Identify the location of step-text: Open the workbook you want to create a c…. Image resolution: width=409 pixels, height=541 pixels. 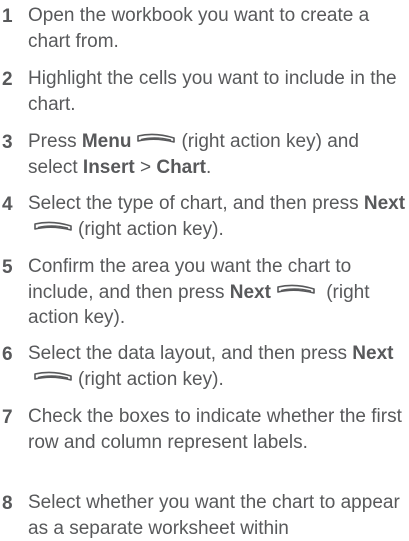
(199, 28).